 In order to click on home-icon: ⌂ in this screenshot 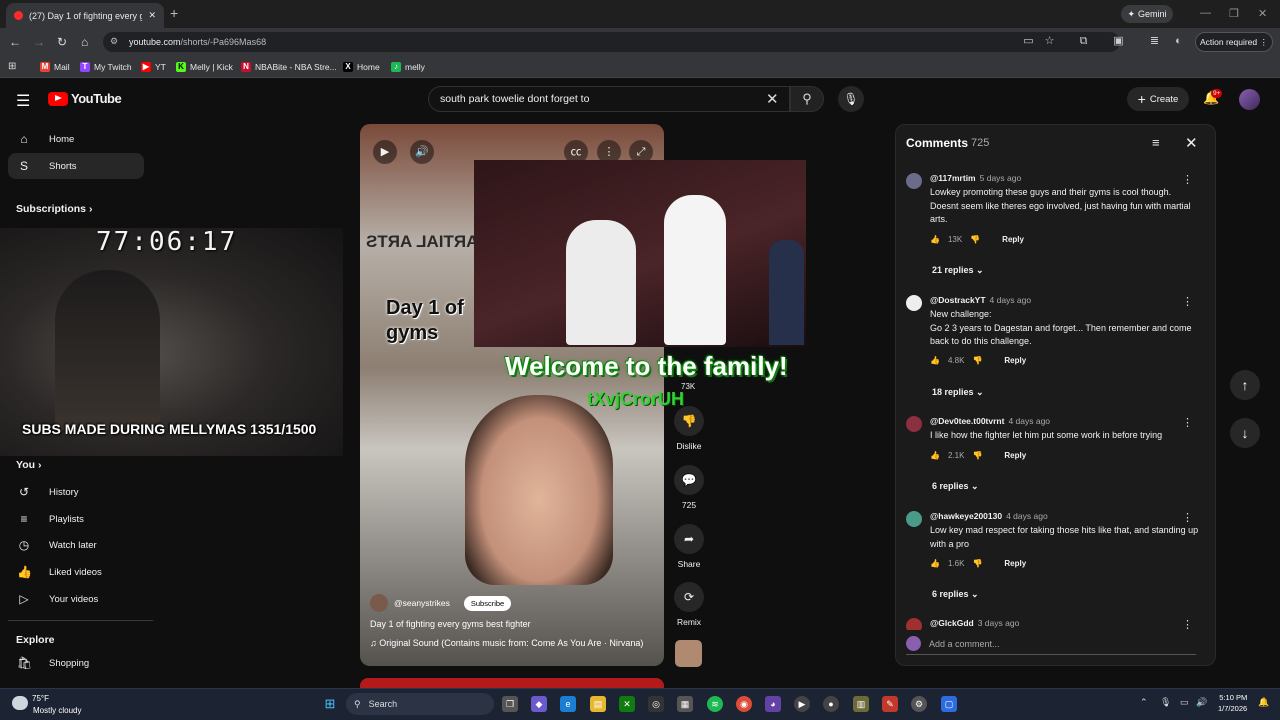, I will do `click(84, 42)`.